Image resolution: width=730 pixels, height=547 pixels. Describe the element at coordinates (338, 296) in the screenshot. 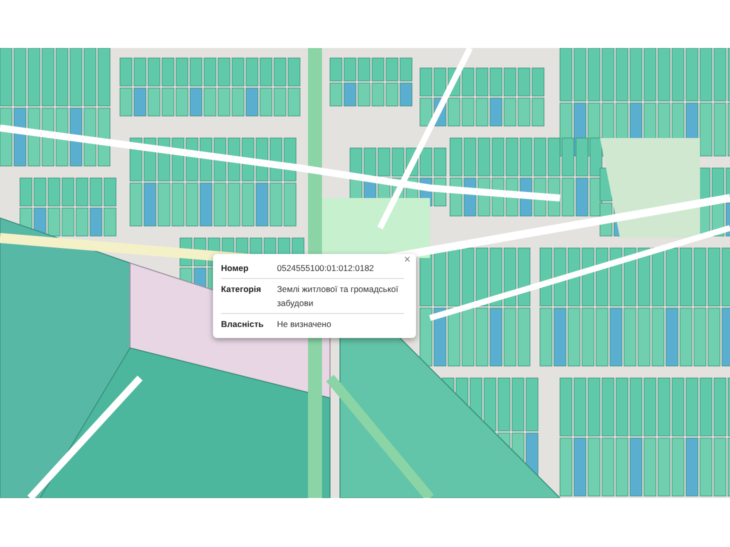

I see `field-value: Землі житлової та громадської забудови` at that location.